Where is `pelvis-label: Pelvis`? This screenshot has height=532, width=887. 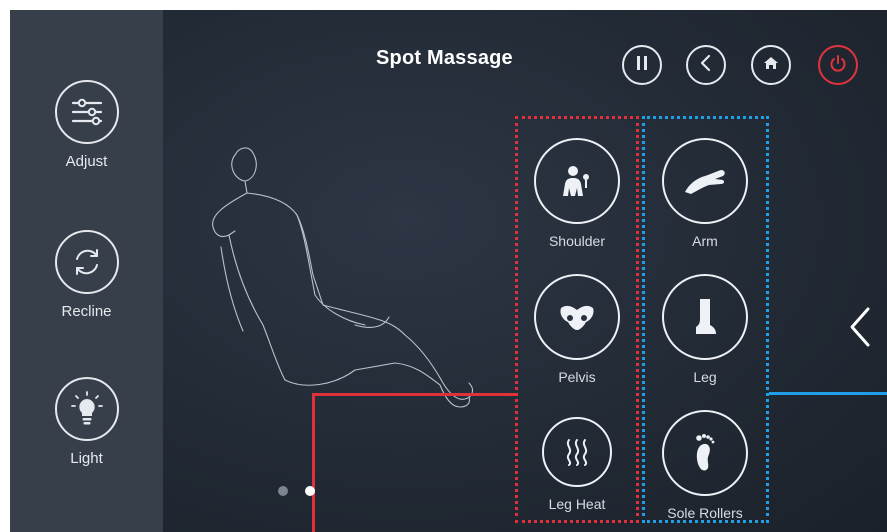
pelvis-label: Pelvis is located at coordinates (577, 377).